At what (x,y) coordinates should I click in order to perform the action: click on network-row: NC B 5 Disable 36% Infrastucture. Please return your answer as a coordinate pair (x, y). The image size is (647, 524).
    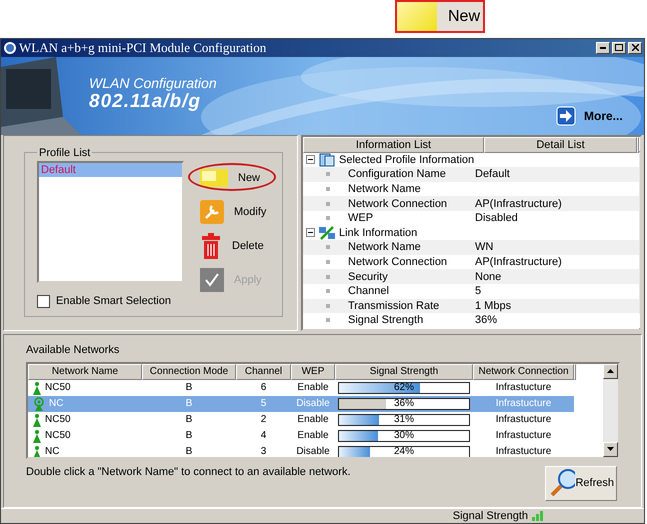
    Looking at the image, I should click on (301, 404).